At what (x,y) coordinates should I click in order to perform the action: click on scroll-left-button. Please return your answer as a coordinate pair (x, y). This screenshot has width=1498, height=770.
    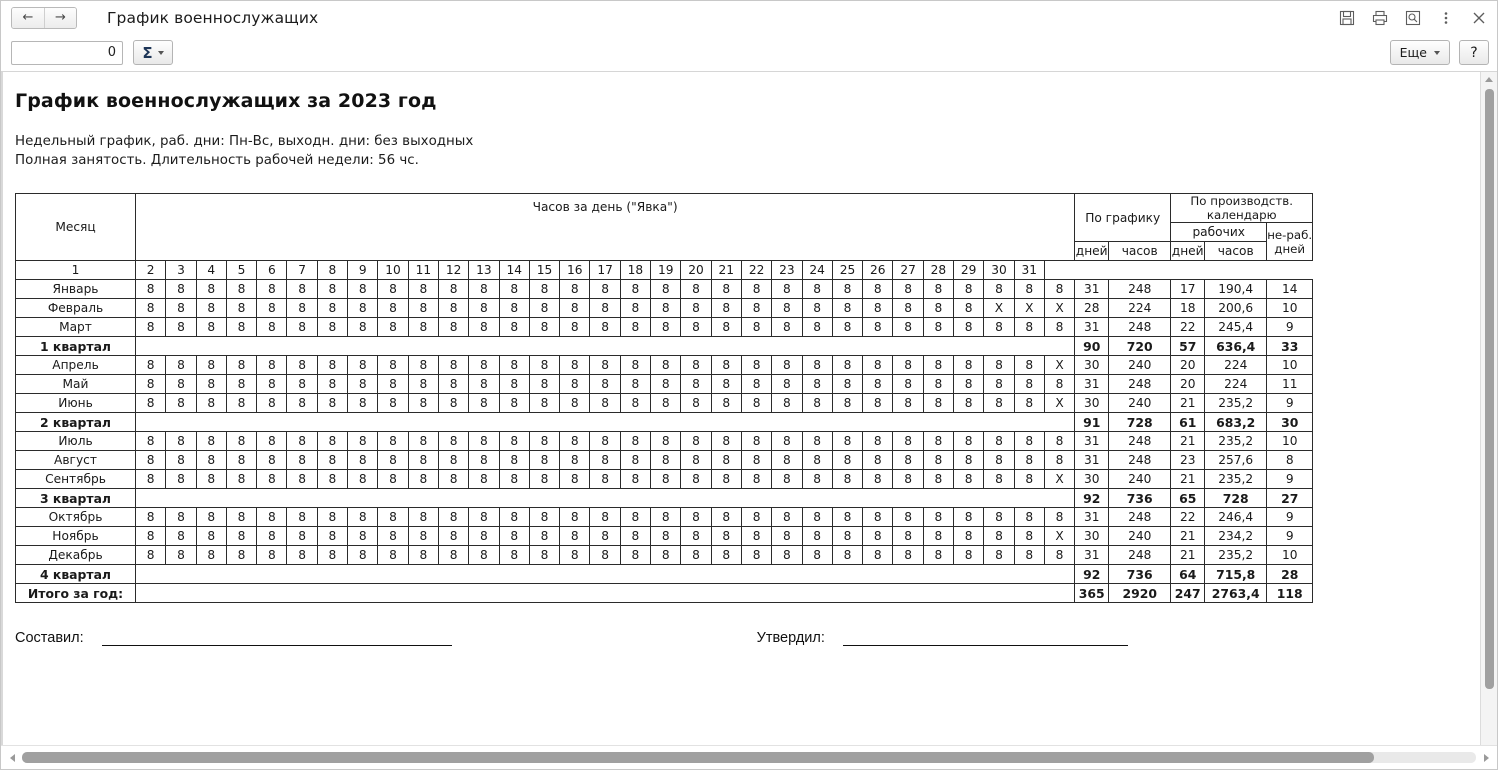
    Looking at the image, I should click on (12, 758).